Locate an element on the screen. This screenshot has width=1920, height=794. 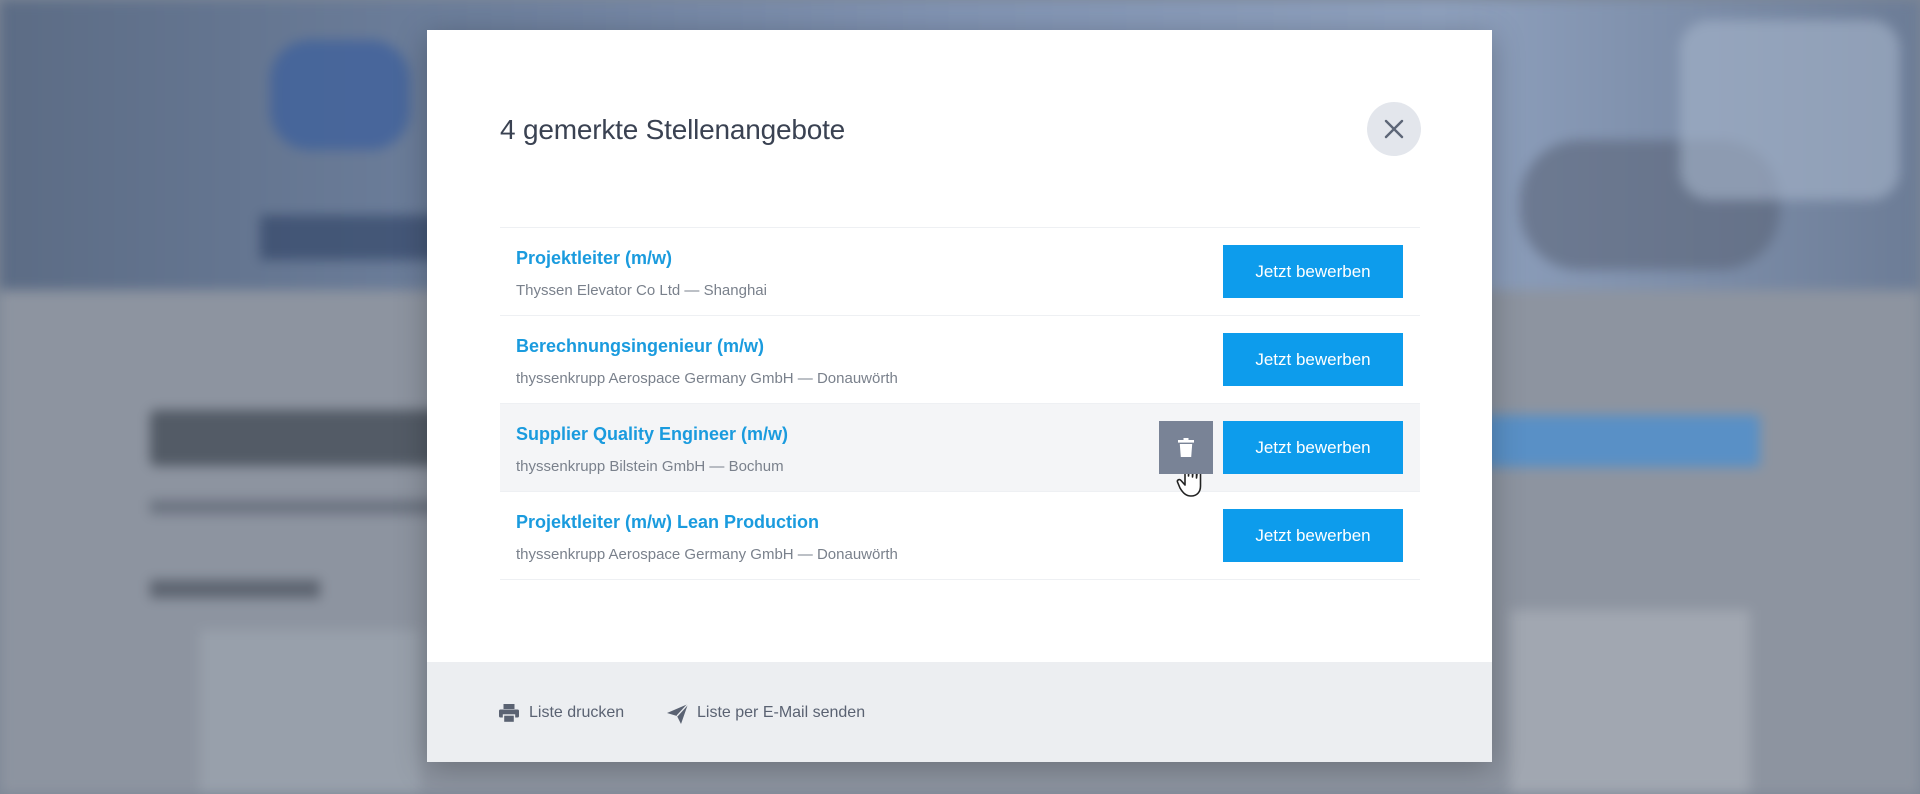
print-list-label: Liste drucken is located at coordinates (577, 712).